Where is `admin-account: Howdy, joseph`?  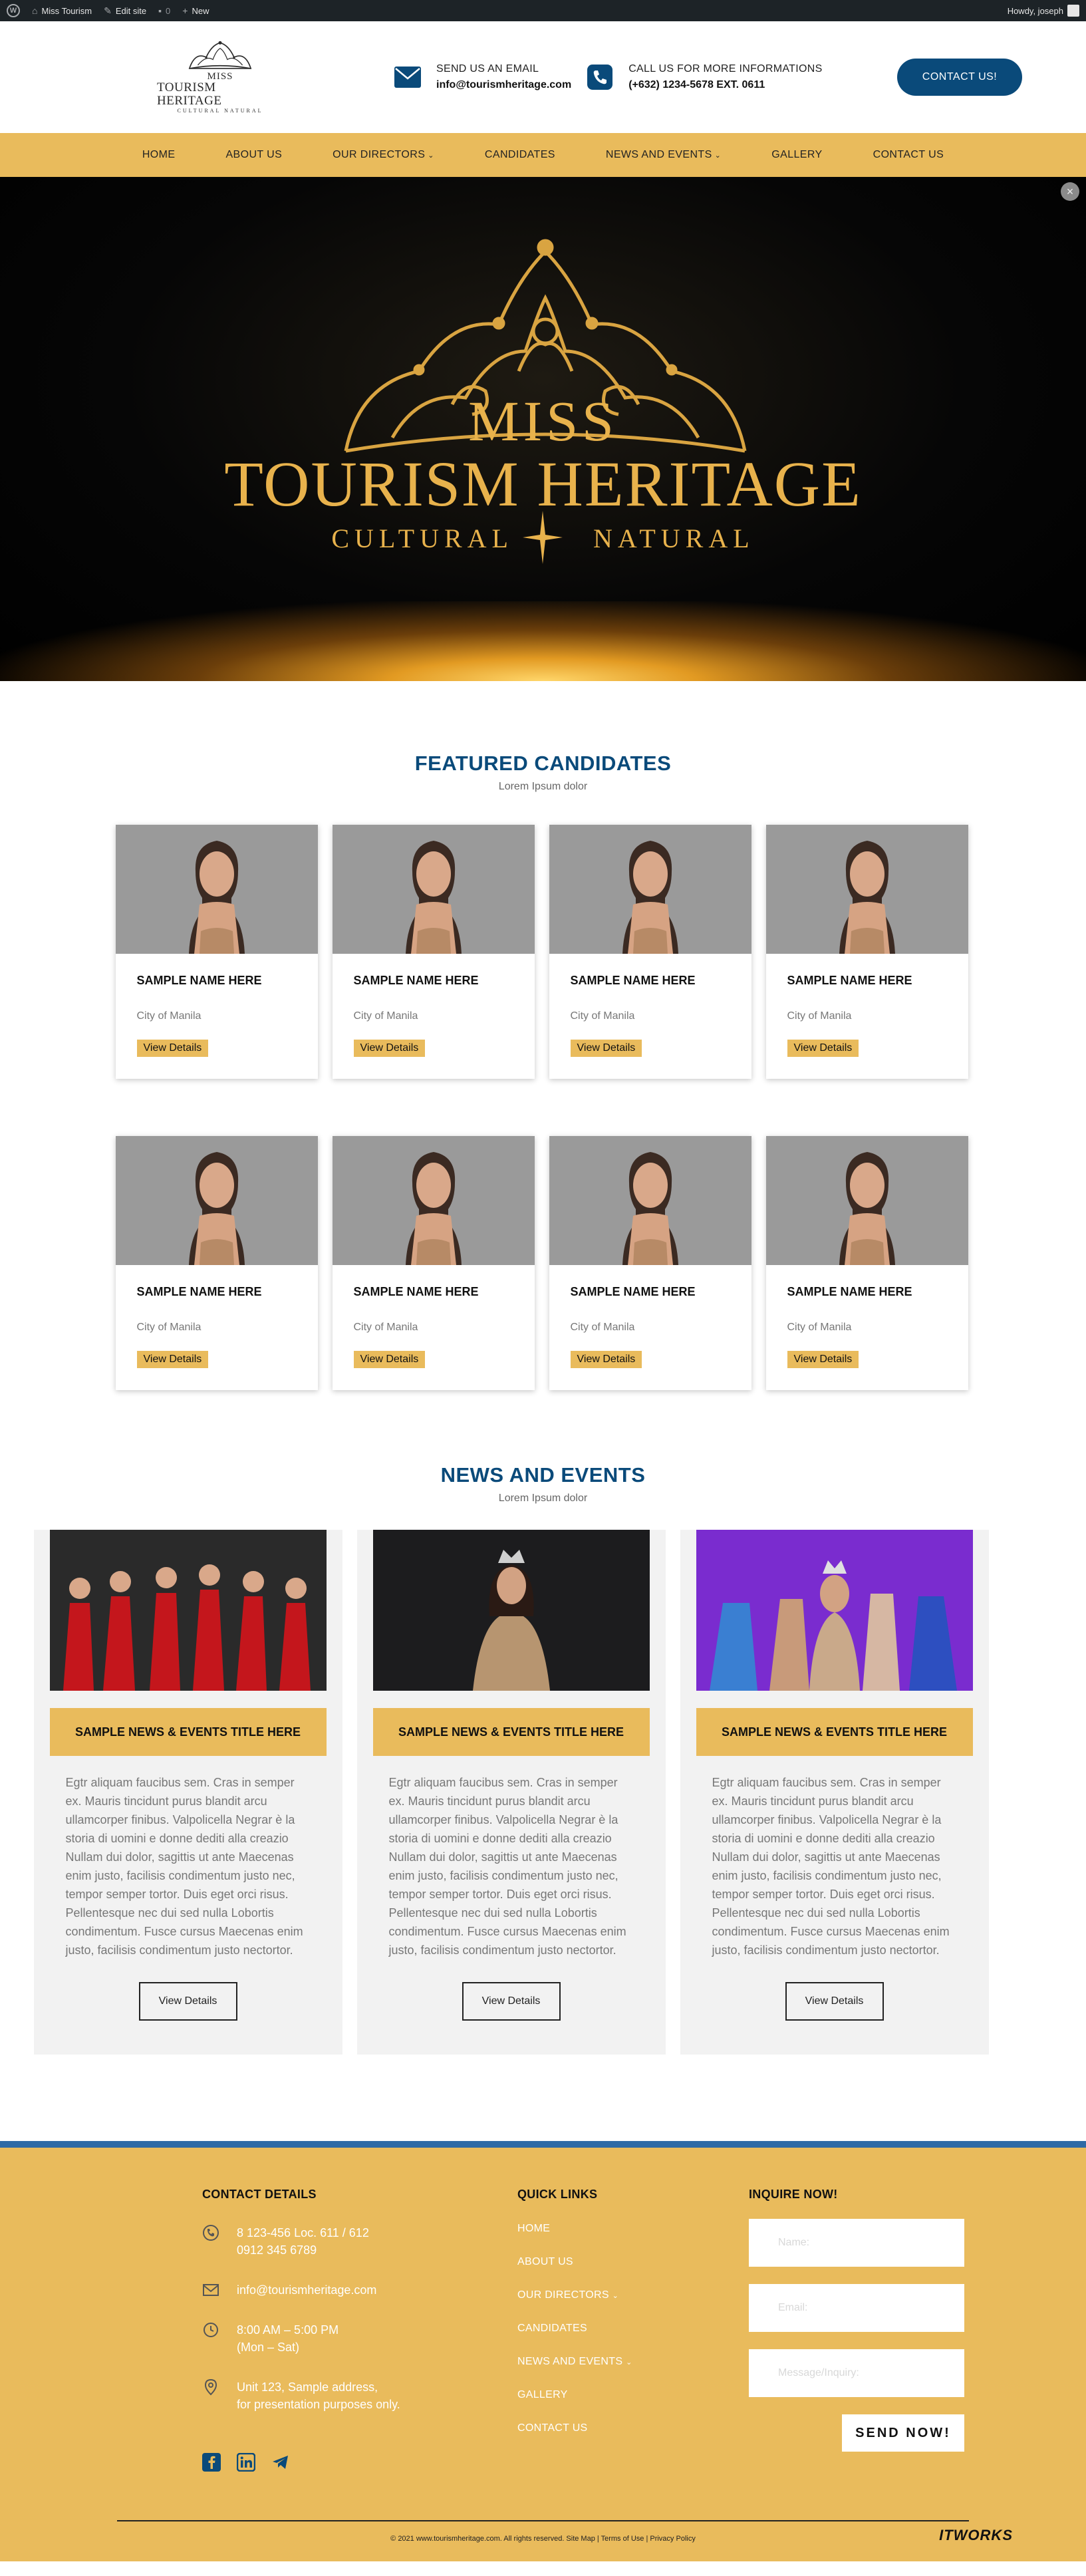 admin-account: Howdy, joseph is located at coordinates (1043, 11).